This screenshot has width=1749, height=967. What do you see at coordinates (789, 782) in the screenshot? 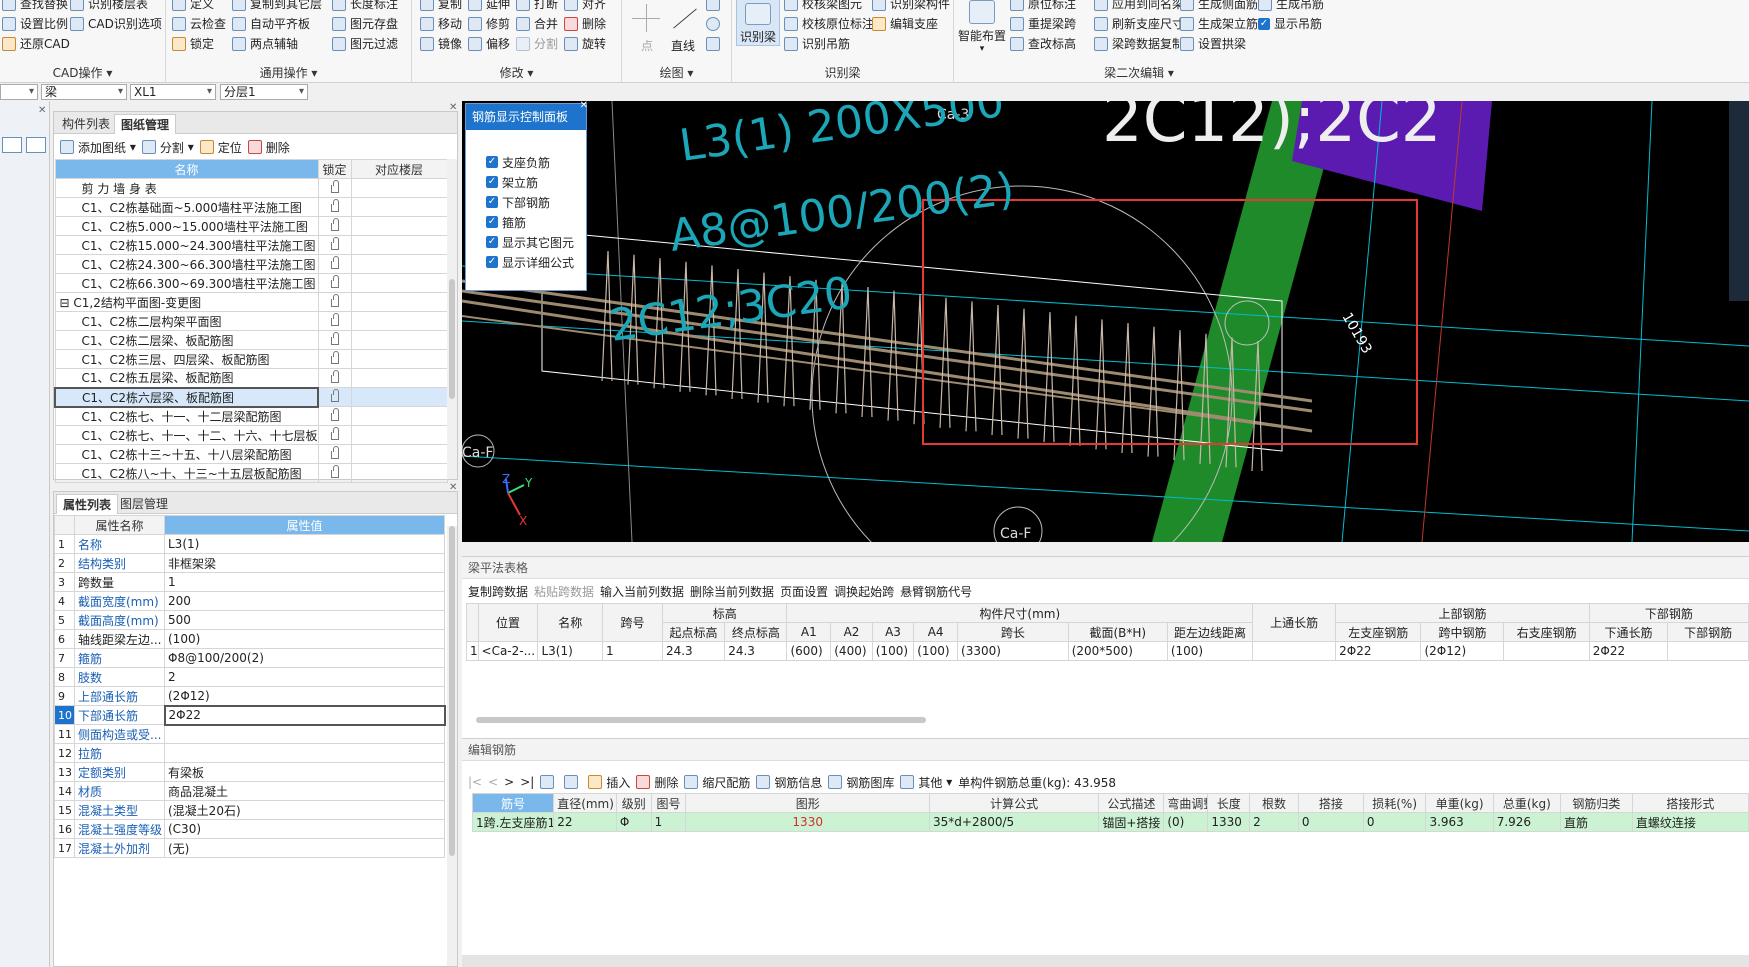
I see `rebar-info-button: 钢筋信息` at bounding box center [789, 782].